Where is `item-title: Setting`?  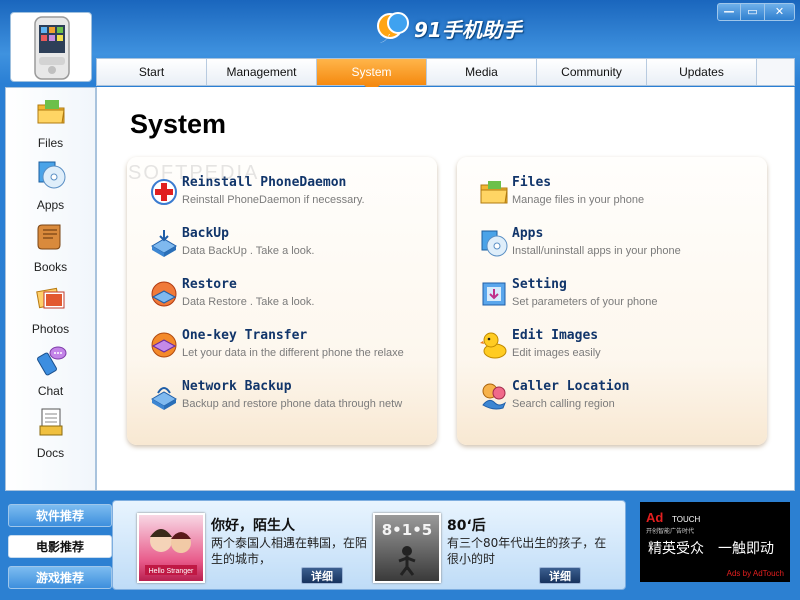
item-title: Setting is located at coordinates (539, 284).